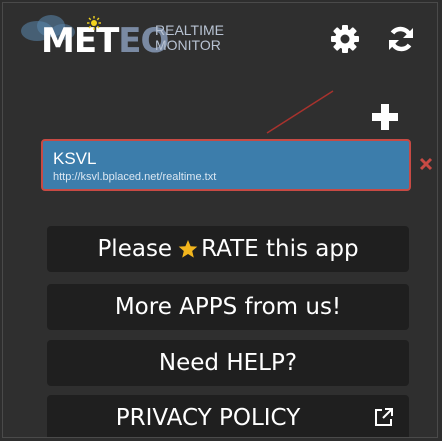  What do you see at coordinates (384, 417) in the screenshot?
I see `external-link-icon` at bounding box center [384, 417].